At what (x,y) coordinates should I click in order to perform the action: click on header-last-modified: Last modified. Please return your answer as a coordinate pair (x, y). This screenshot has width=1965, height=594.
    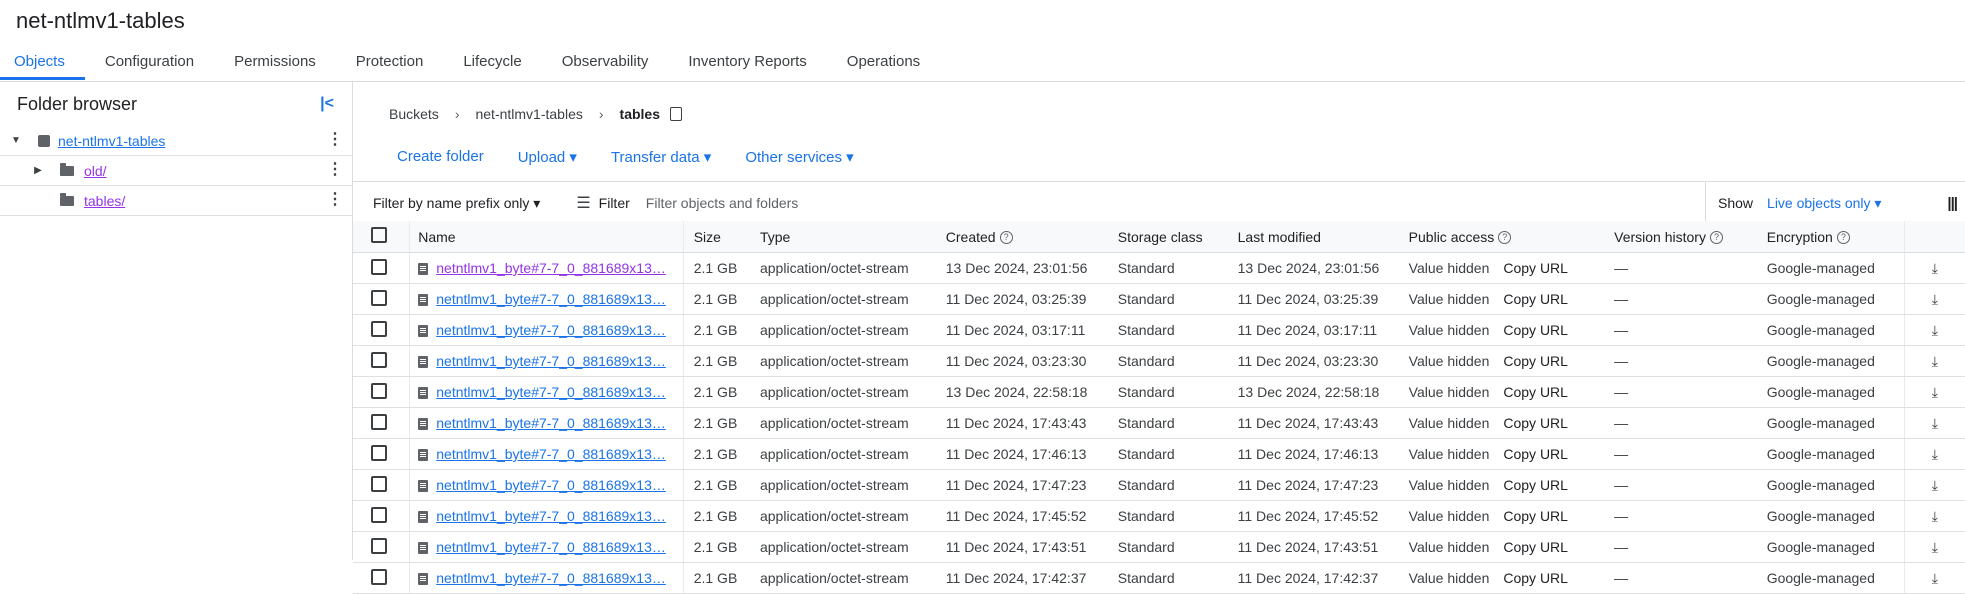
    Looking at the image, I should click on (1322, 237).